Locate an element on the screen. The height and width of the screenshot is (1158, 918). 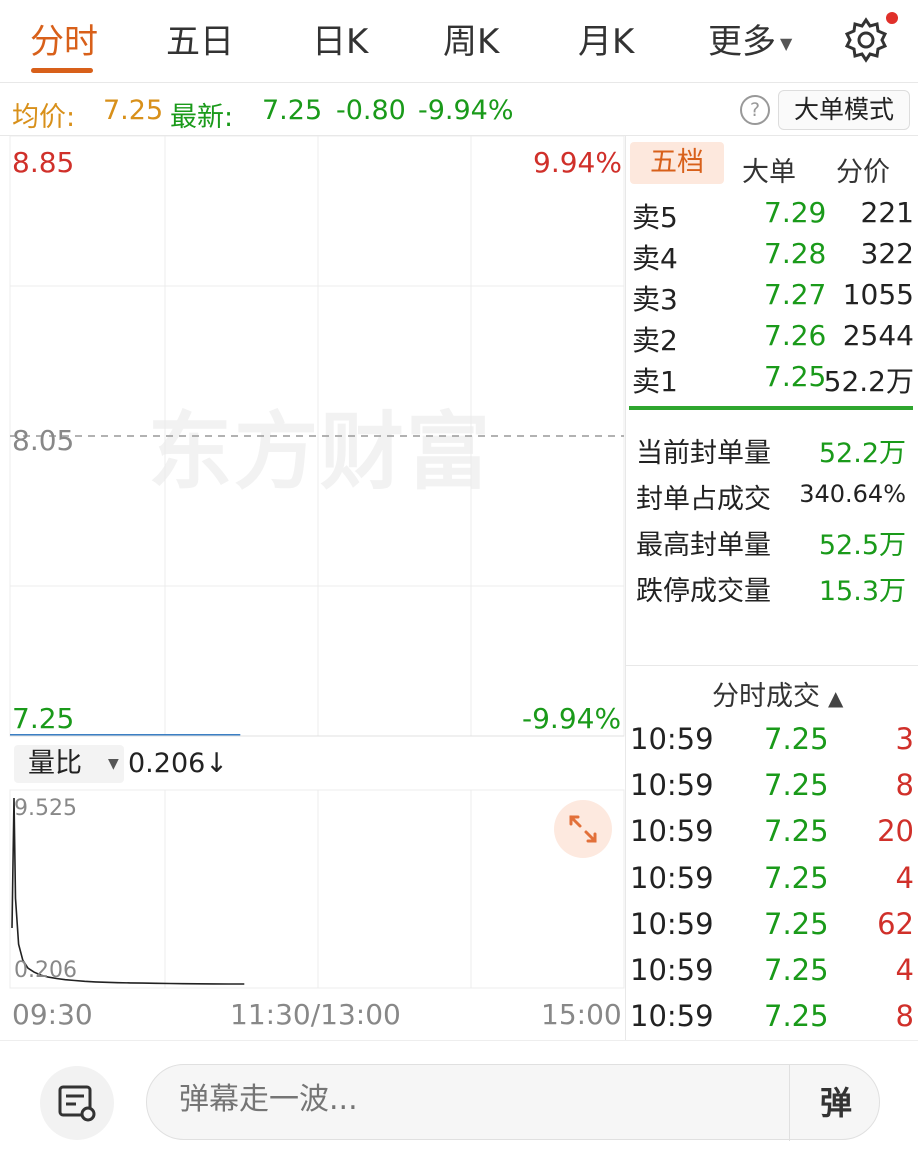
orderbook-row: 卖2 7.26 2544 is located at coordinates (773, 339).